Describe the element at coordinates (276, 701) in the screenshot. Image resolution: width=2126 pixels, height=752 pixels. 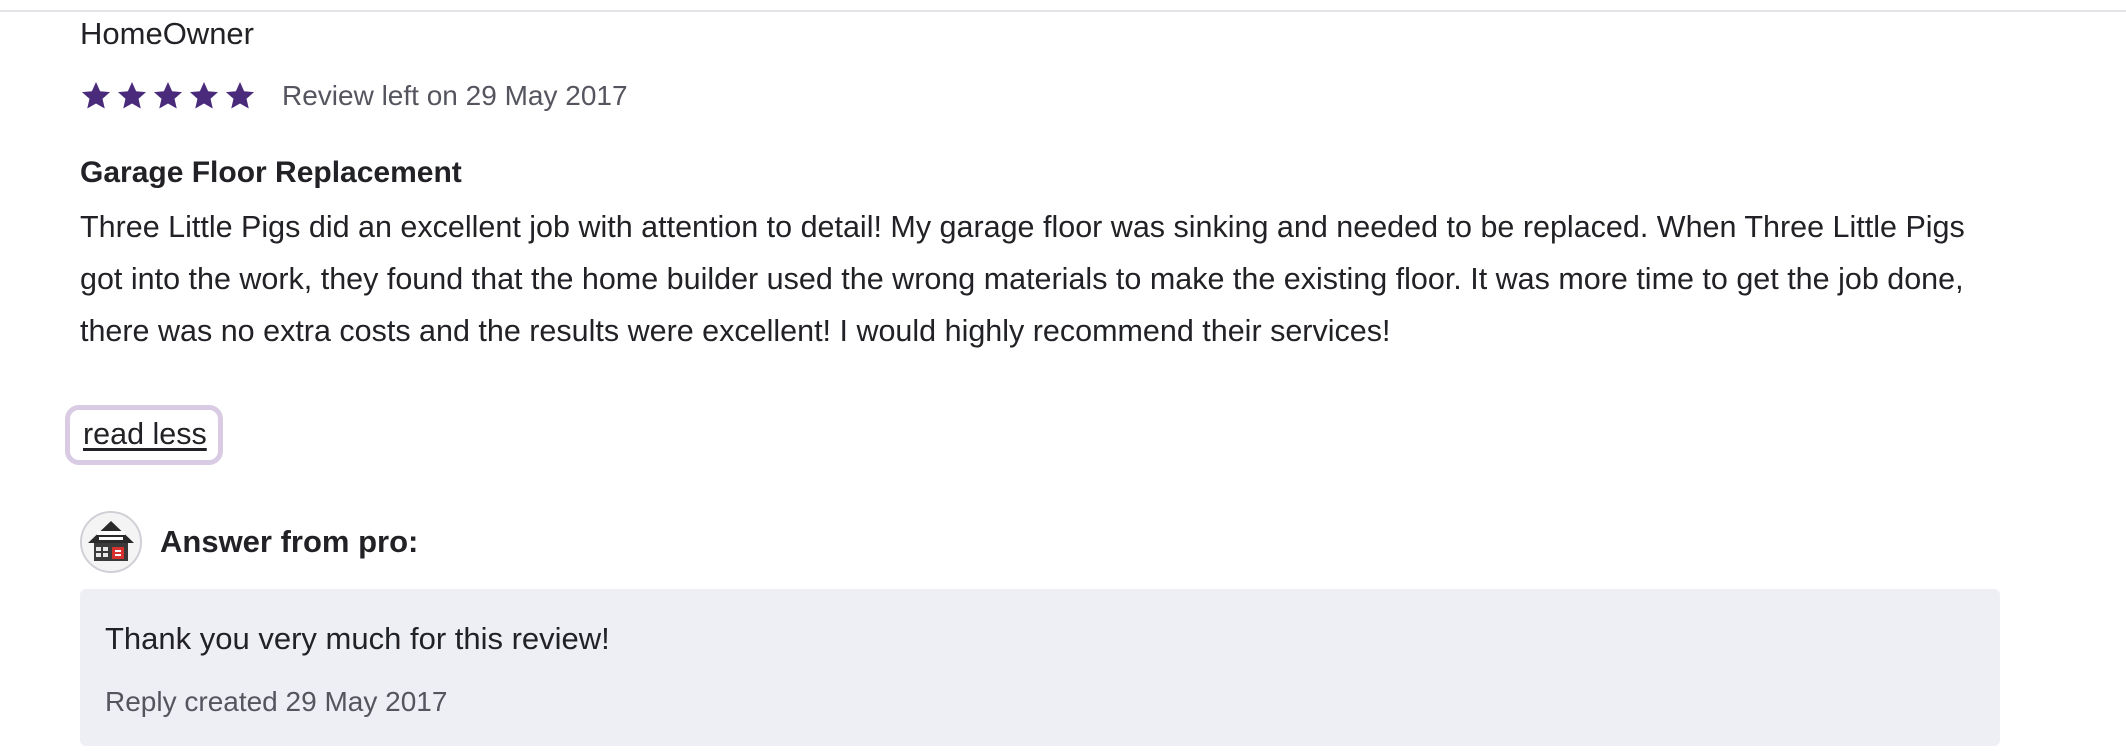
I see `pro-reply-date: Reply created 29 May 2017` at that location.